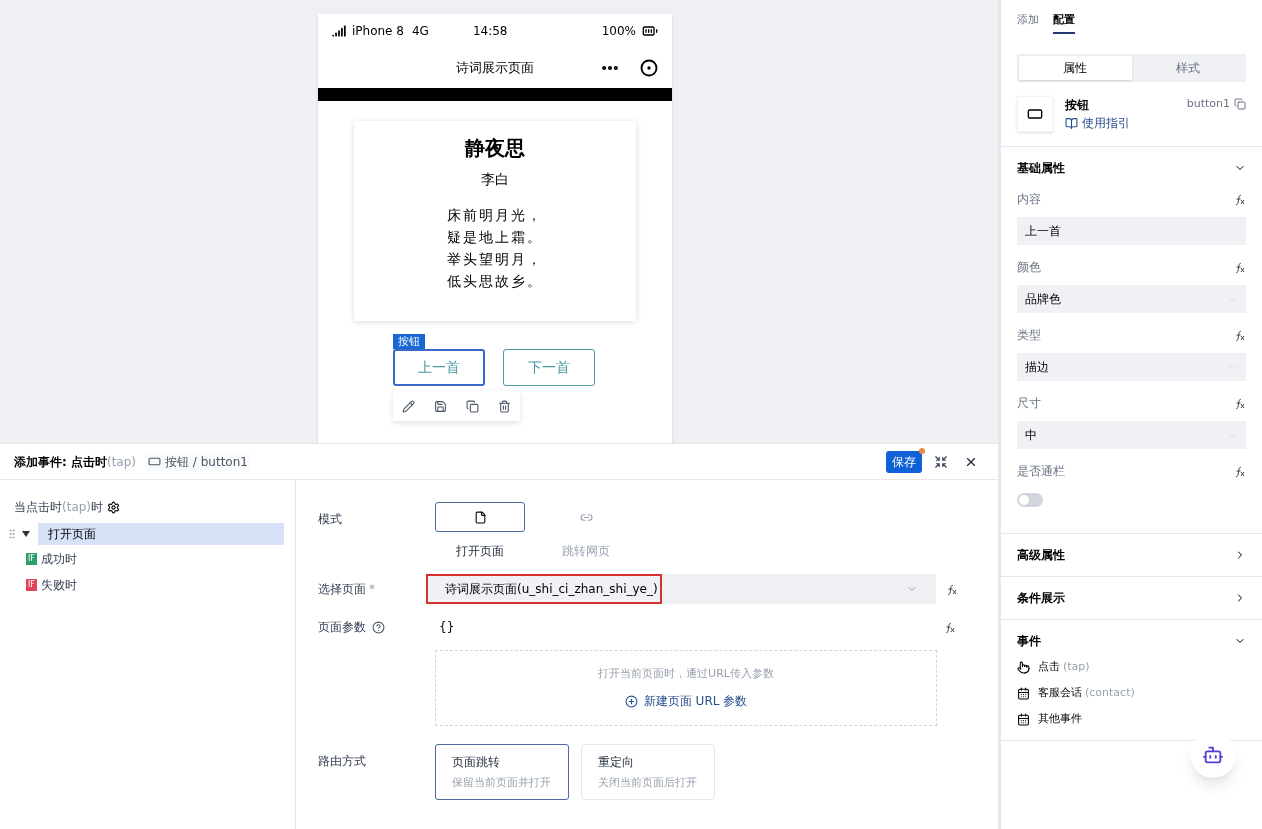 The image size is (1262, 829). I want to click on signal-icon, so click(339, 31).